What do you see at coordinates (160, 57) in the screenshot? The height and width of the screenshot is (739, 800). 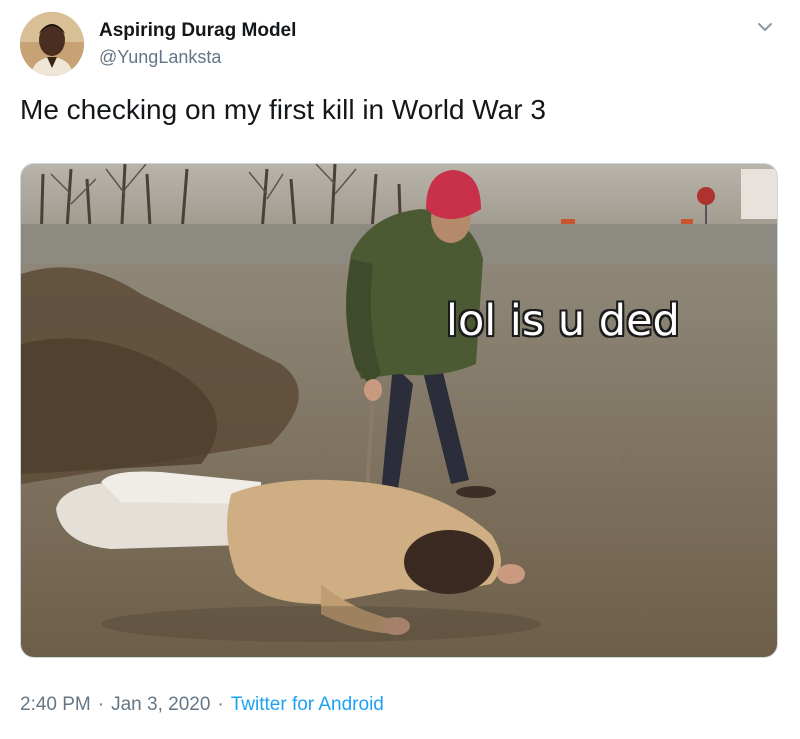 I see `user-handle: @YungLanksta` at bounding box center [160, 57].